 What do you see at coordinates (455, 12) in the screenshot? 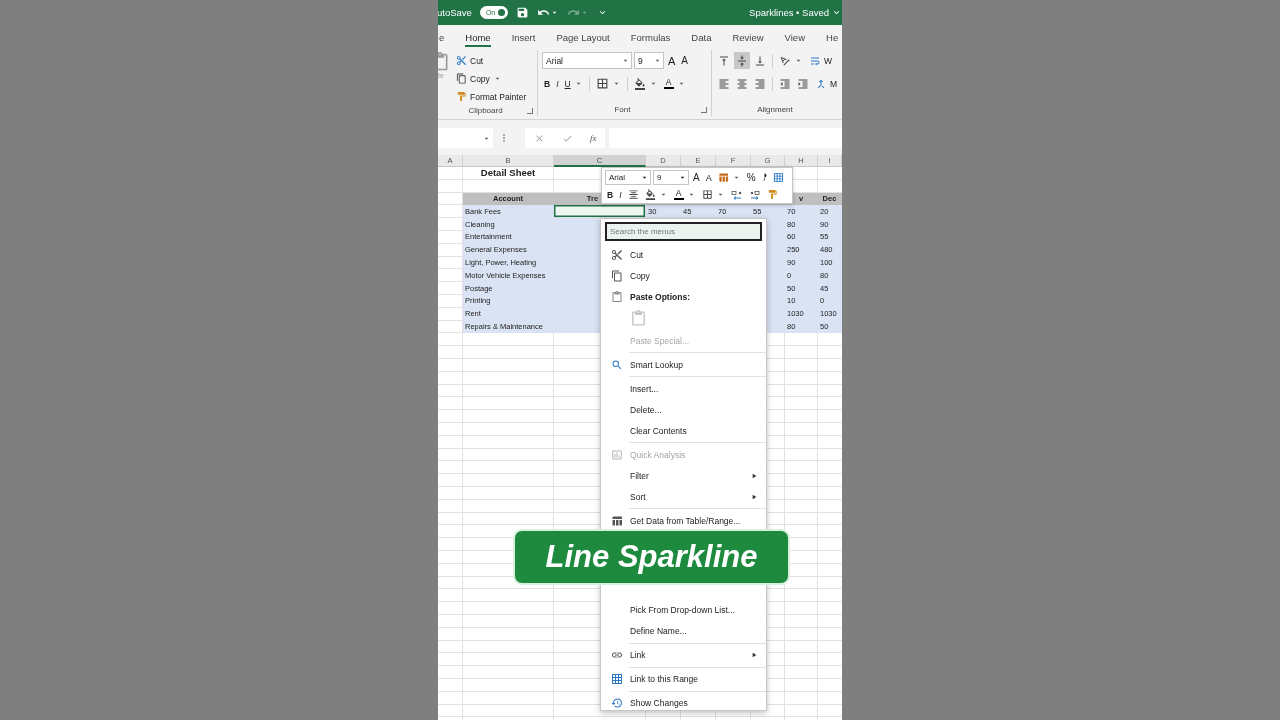
I see `autosave-label: utoSave` at bounding box center [455, 12].